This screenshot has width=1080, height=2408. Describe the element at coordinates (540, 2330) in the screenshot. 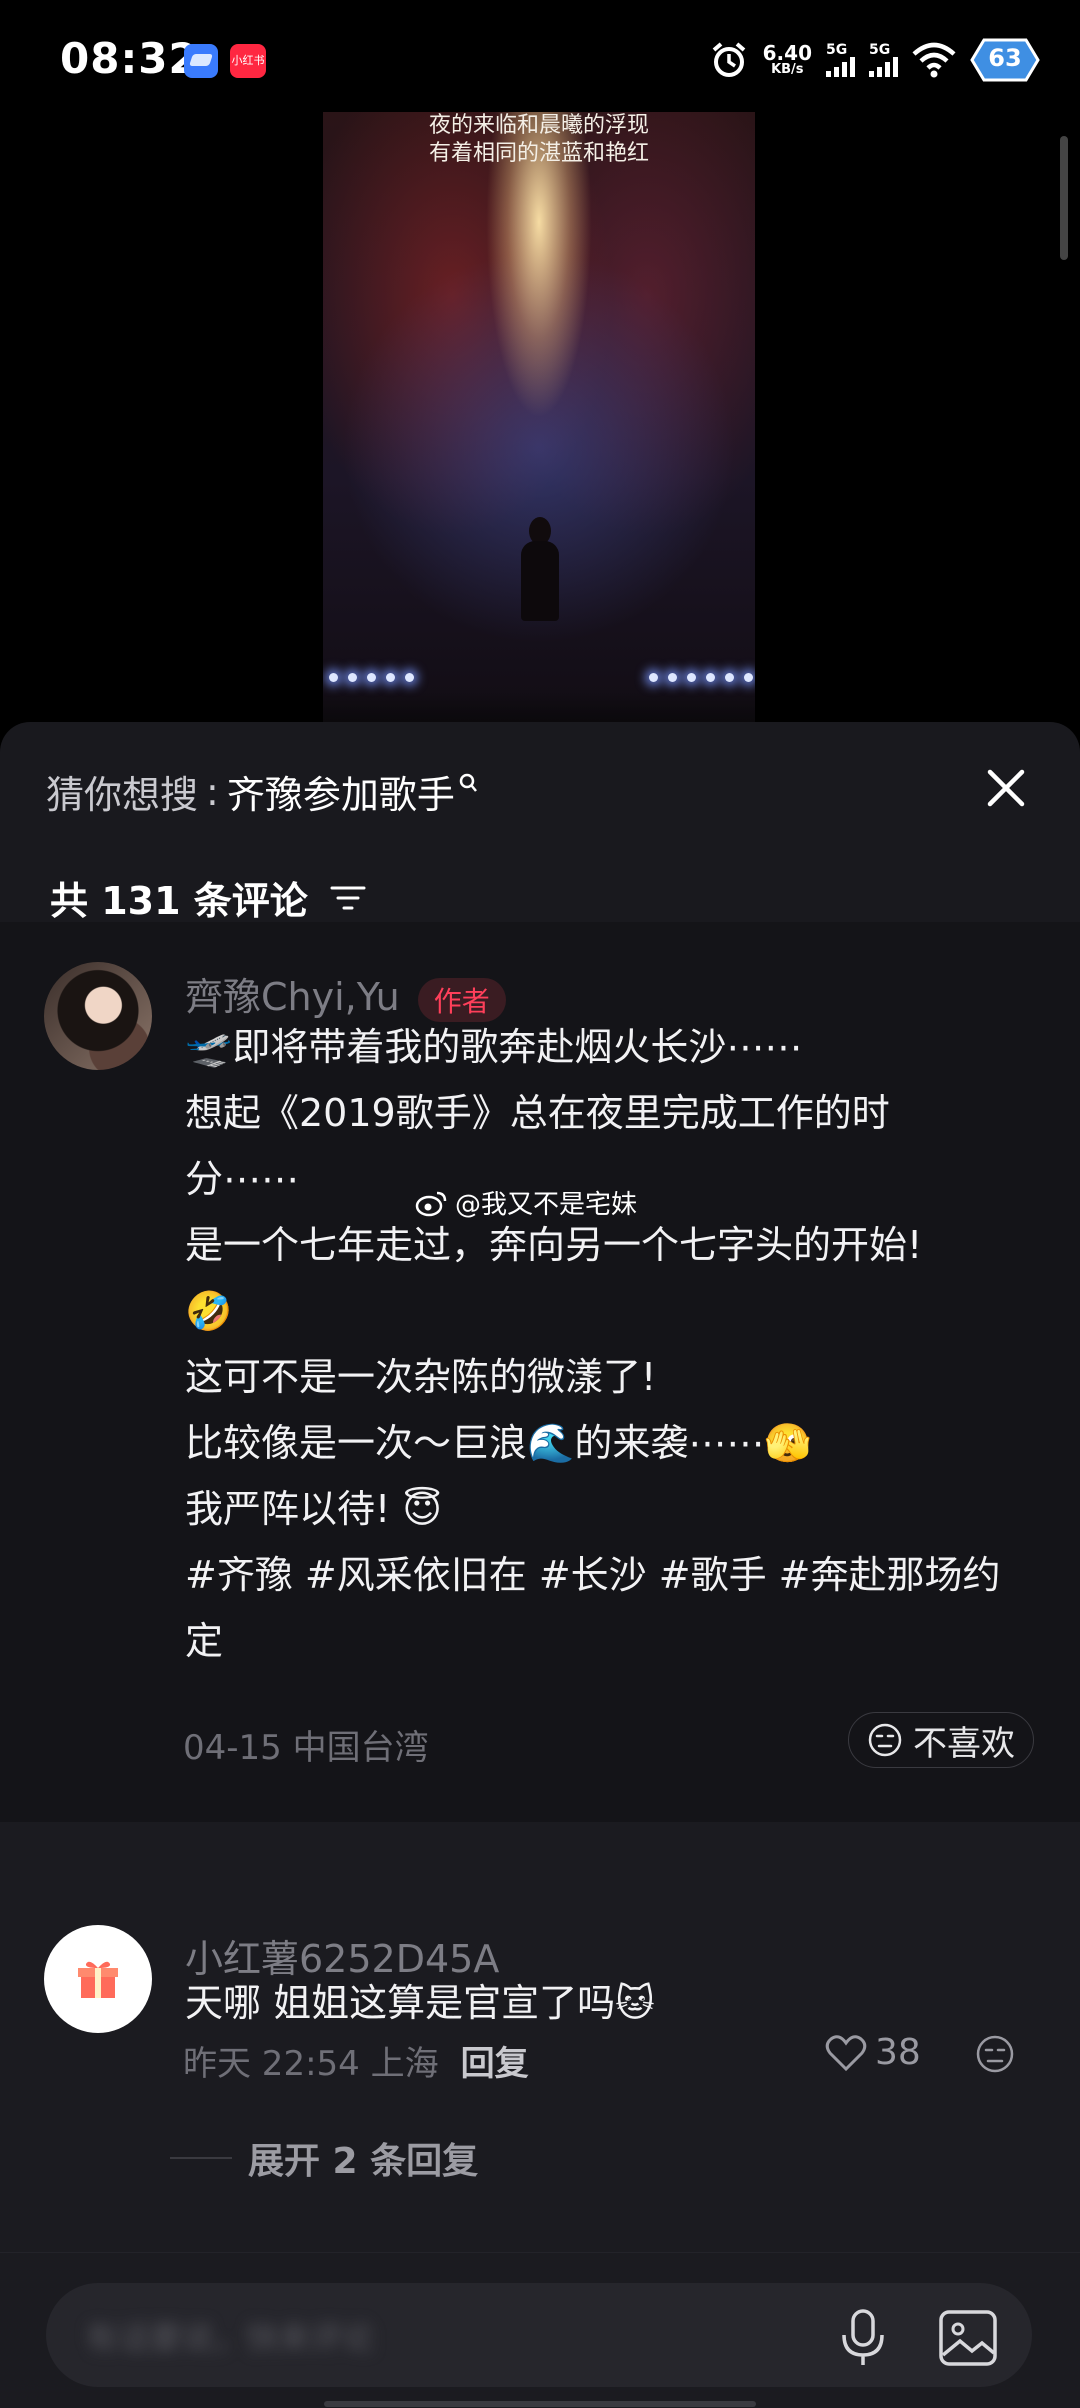

I see `comment-input-bar: 有话要说，快来评论` at that location.